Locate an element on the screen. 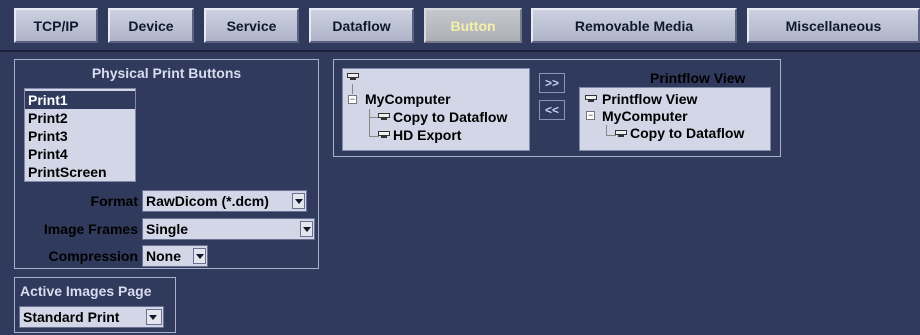 The image size is (920, 335). add-to-printflow-button: >> is located at coordinates (552, 83).